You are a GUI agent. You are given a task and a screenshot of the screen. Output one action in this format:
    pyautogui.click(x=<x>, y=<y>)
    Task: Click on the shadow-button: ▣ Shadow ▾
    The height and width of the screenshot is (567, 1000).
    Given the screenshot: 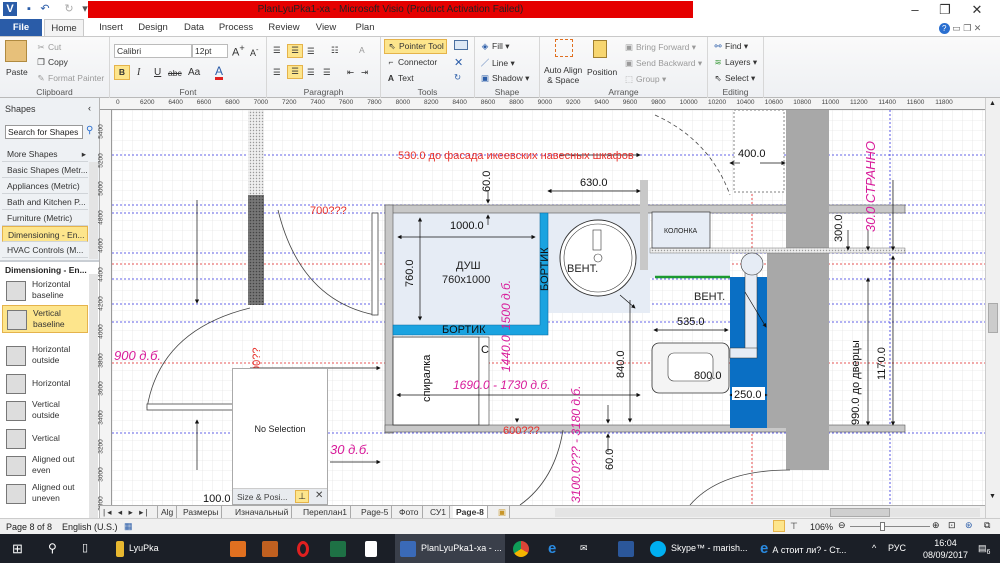 What is the action you would take?
    pyautogui.click(x=504, y=78)
    